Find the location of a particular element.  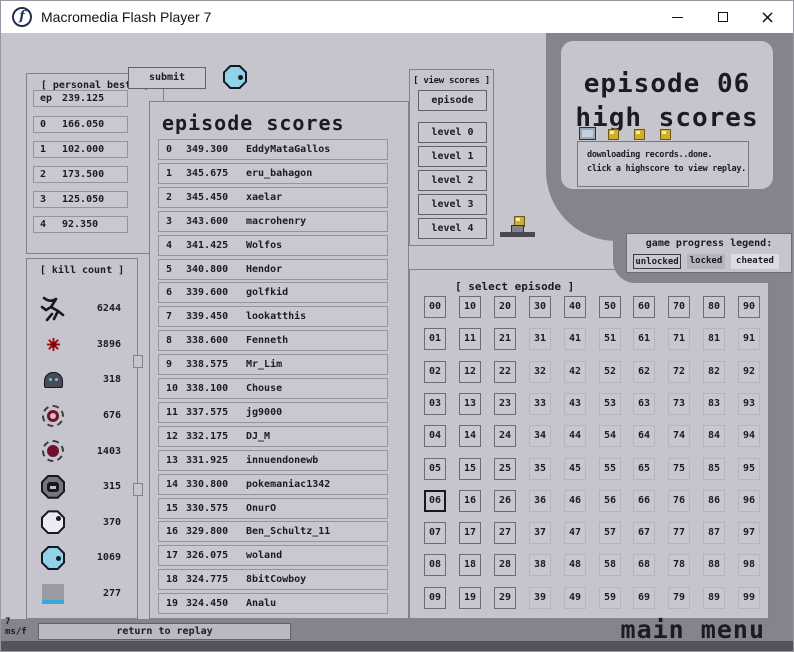

episode-cell-03: 03 is located at coordinates (435, 404).